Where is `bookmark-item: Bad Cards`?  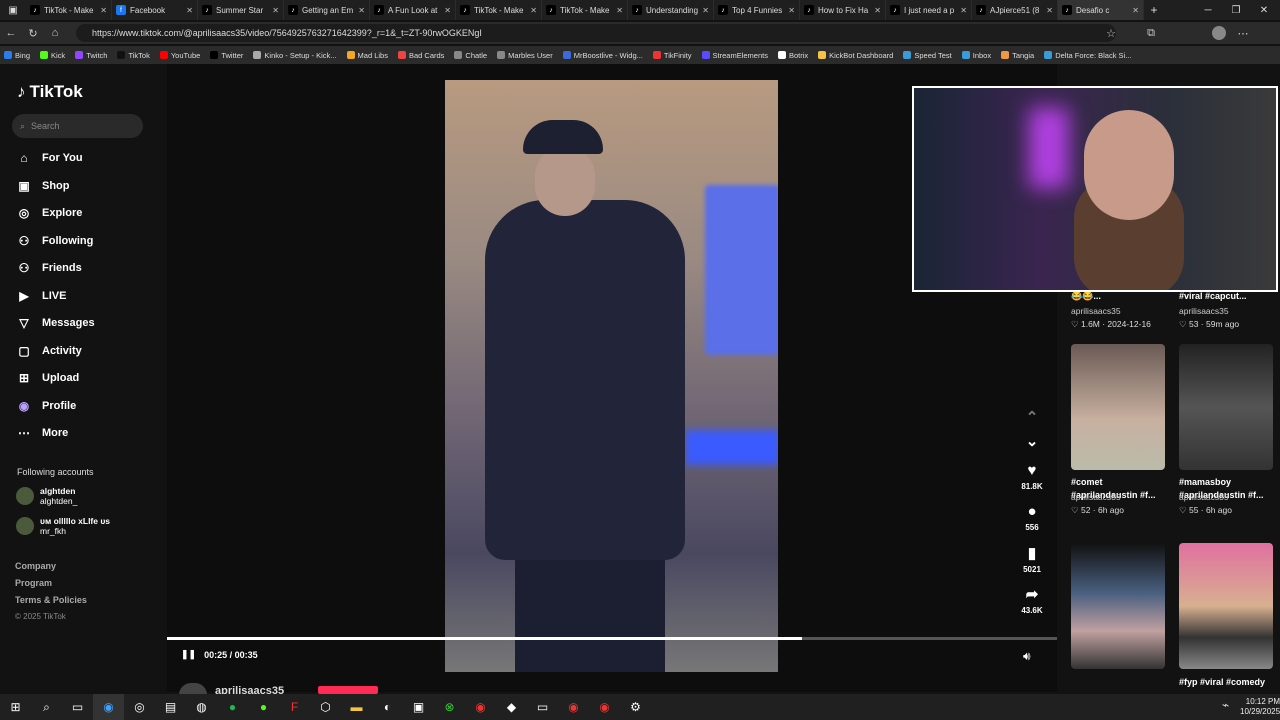 bookmark-item: Bad Cards is located at coordinates (420, 55).